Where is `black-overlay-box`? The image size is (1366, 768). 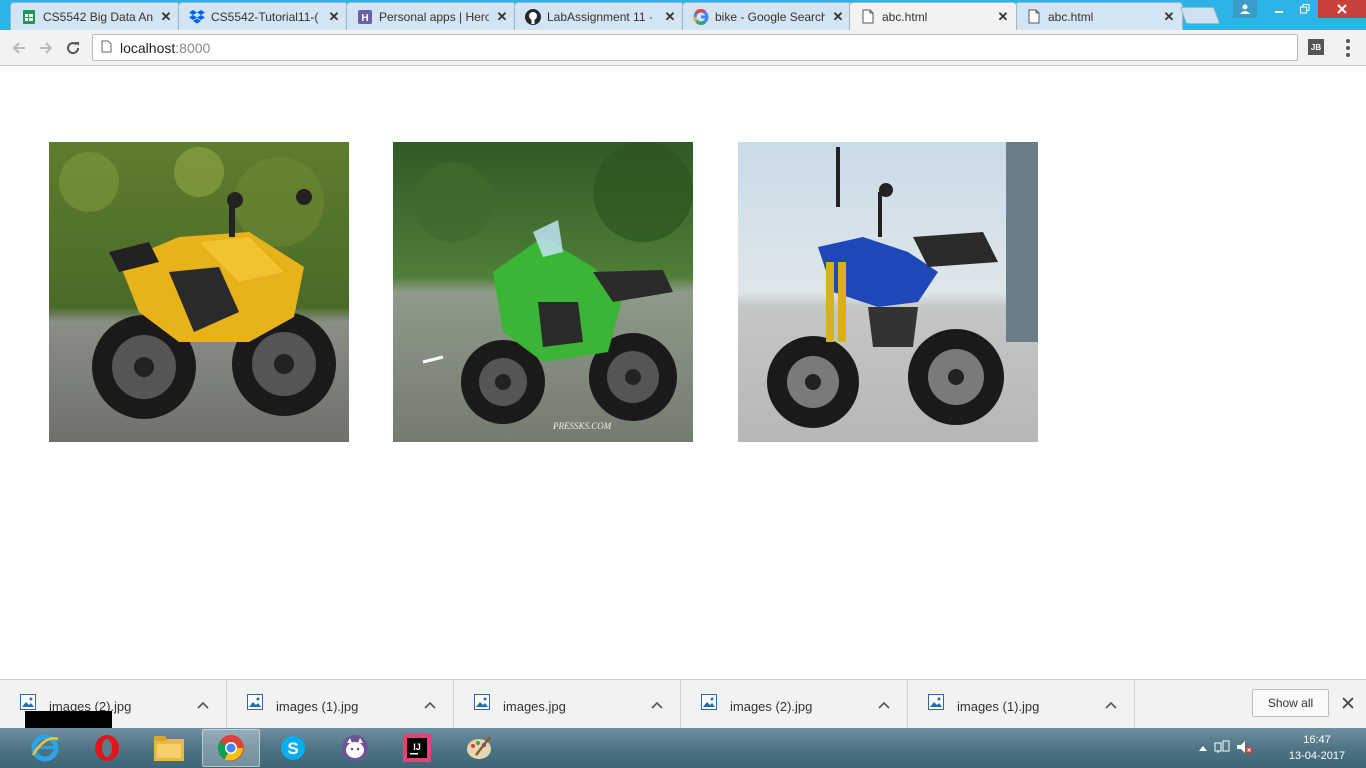 black-overlay-box is located at coordinates (68, 719).